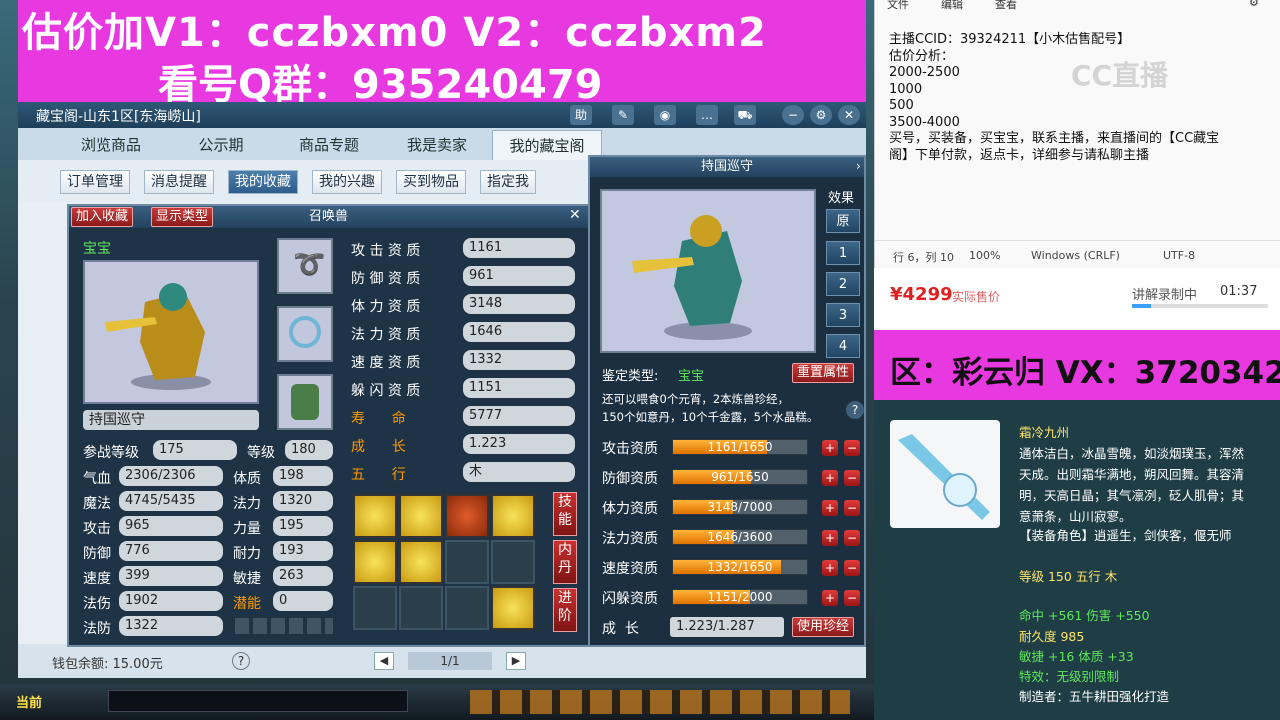 This screenshot has width=1280, height=720. Describe the element at coordinates (843, 346) in the screenshot. I see `effect-4-button: 4` at that location.